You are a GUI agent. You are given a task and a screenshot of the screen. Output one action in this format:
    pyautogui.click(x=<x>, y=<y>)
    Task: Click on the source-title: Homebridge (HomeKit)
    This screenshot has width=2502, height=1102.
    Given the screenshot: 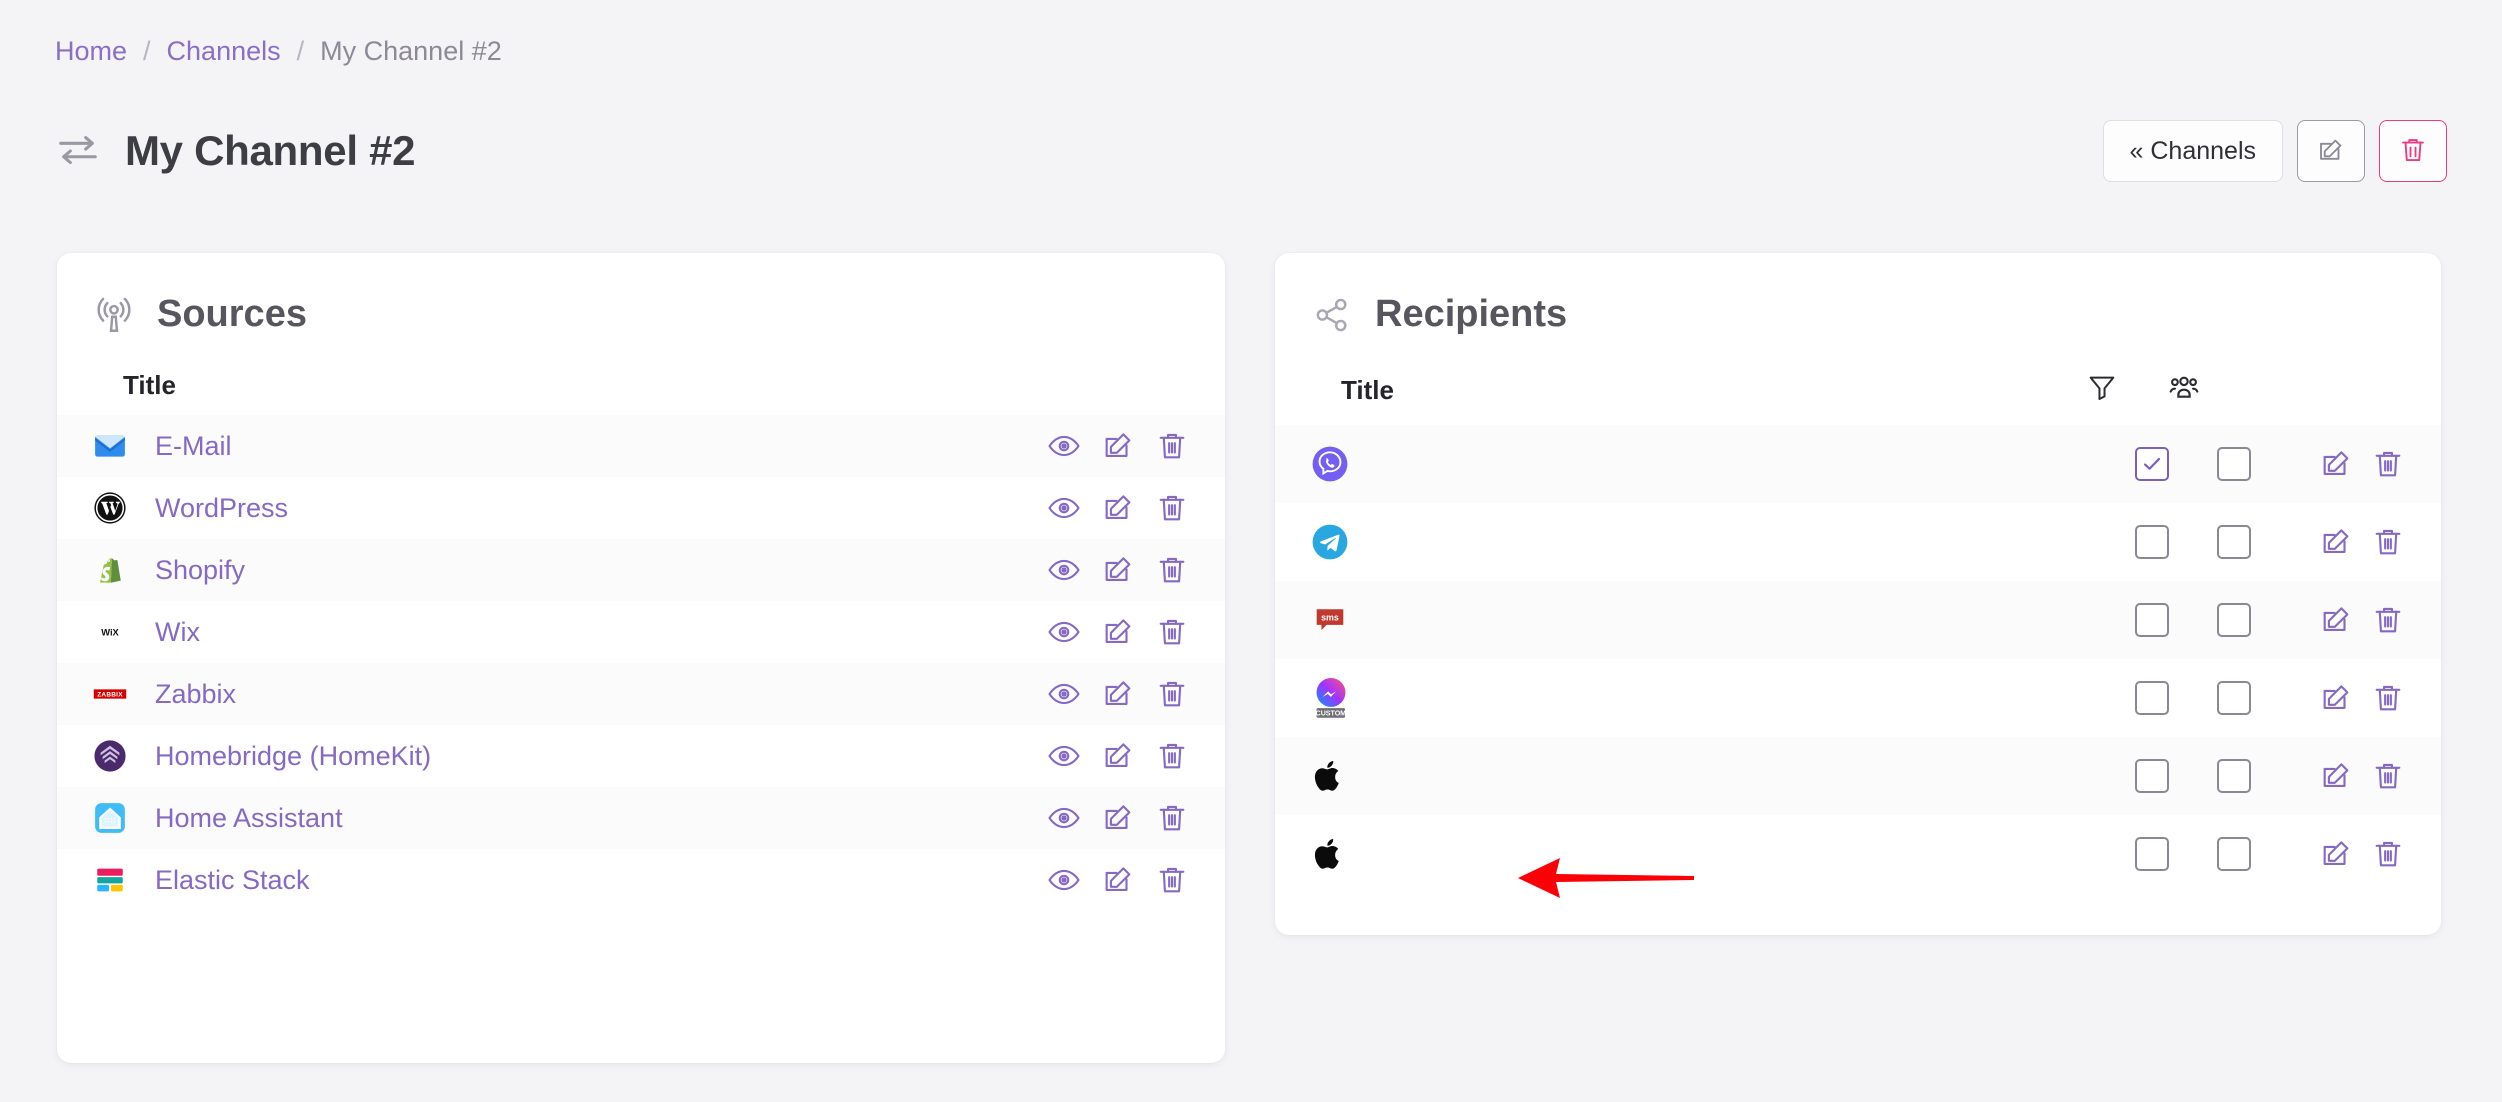 What is the action you would take?
    pyautogui.click(x=596, y=756)
    